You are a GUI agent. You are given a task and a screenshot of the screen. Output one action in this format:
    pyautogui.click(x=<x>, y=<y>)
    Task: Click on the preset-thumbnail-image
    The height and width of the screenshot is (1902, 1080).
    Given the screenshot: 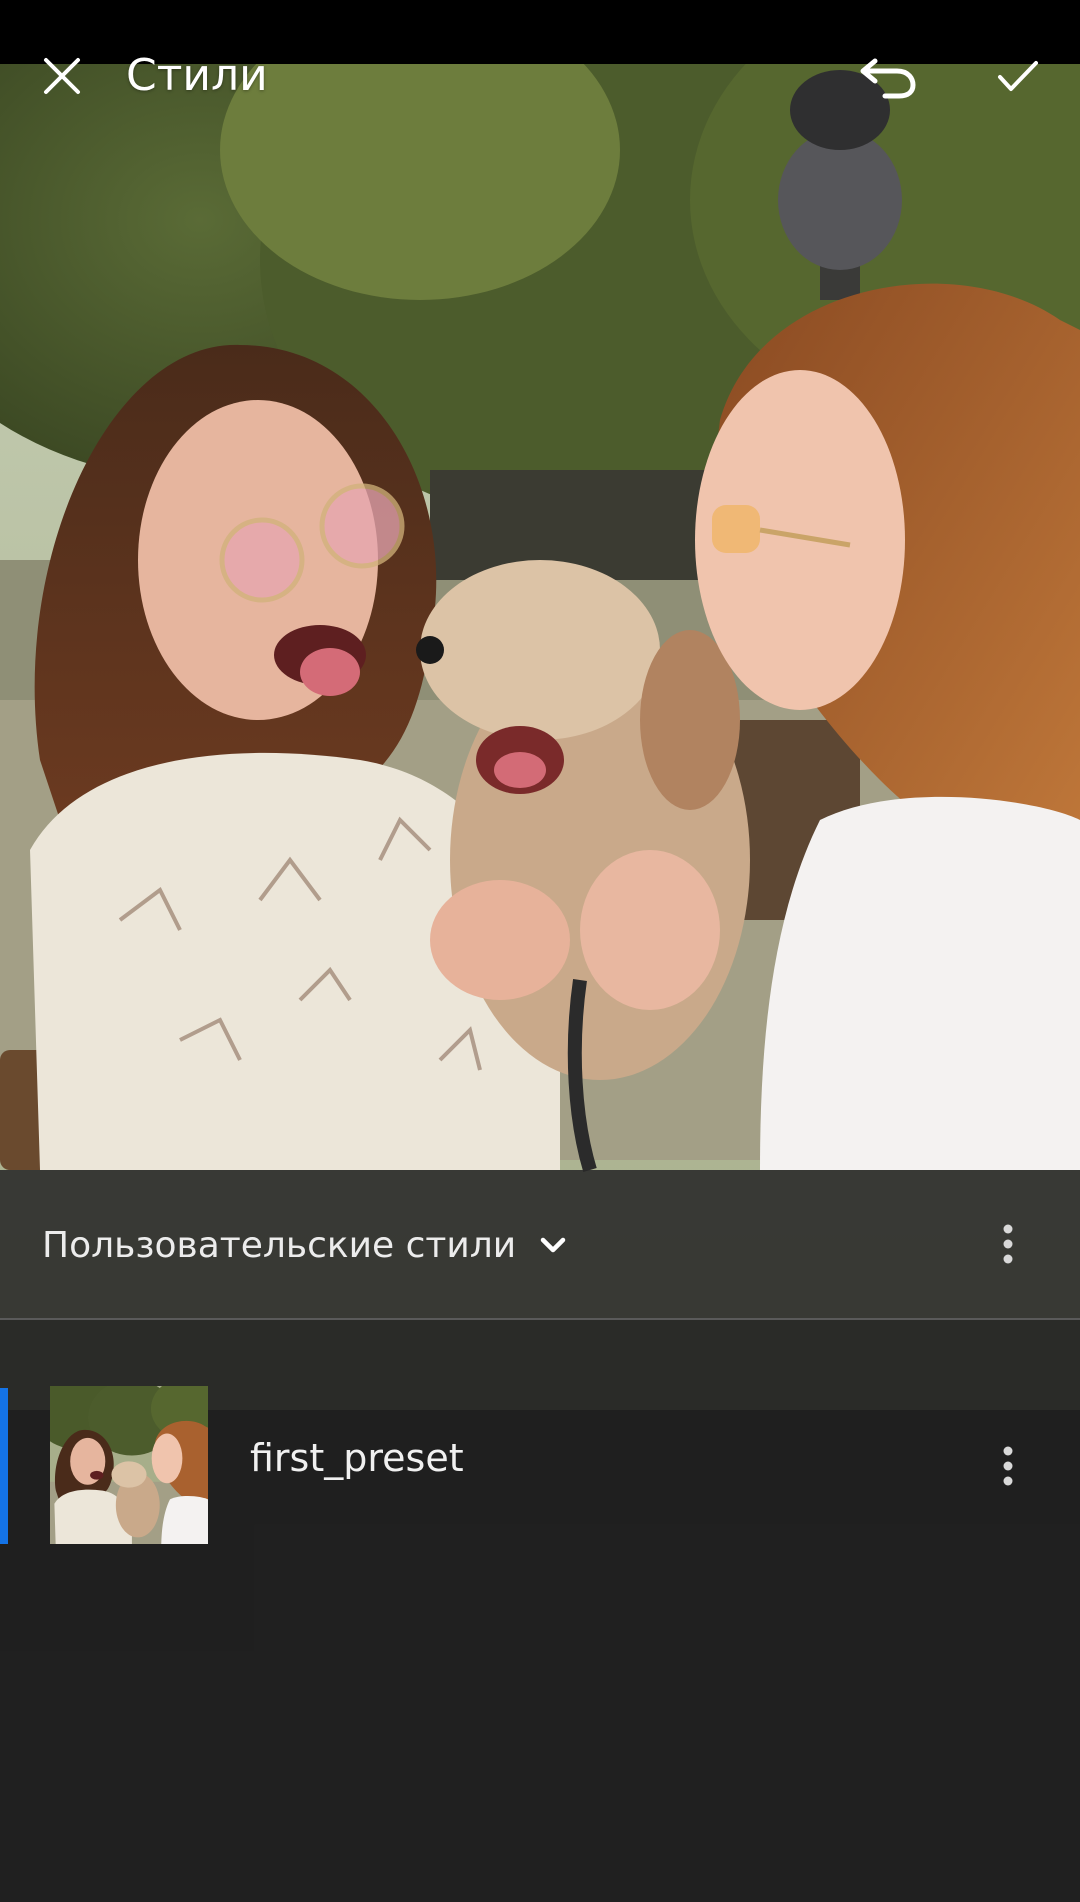 What is the action you would take?
    pyautogui.click(x=129, y=1465)
    